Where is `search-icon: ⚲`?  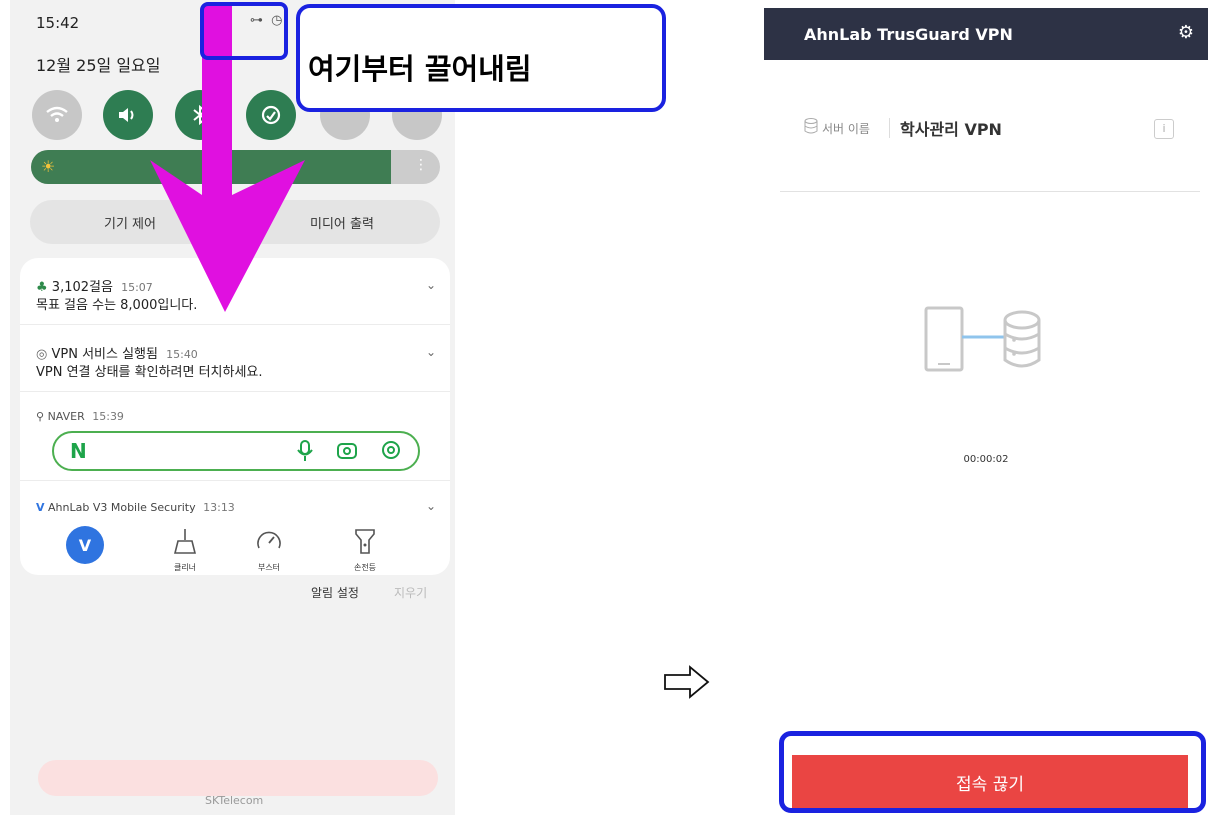 search-icon: ⚲ is located at coordinates (40, 416).